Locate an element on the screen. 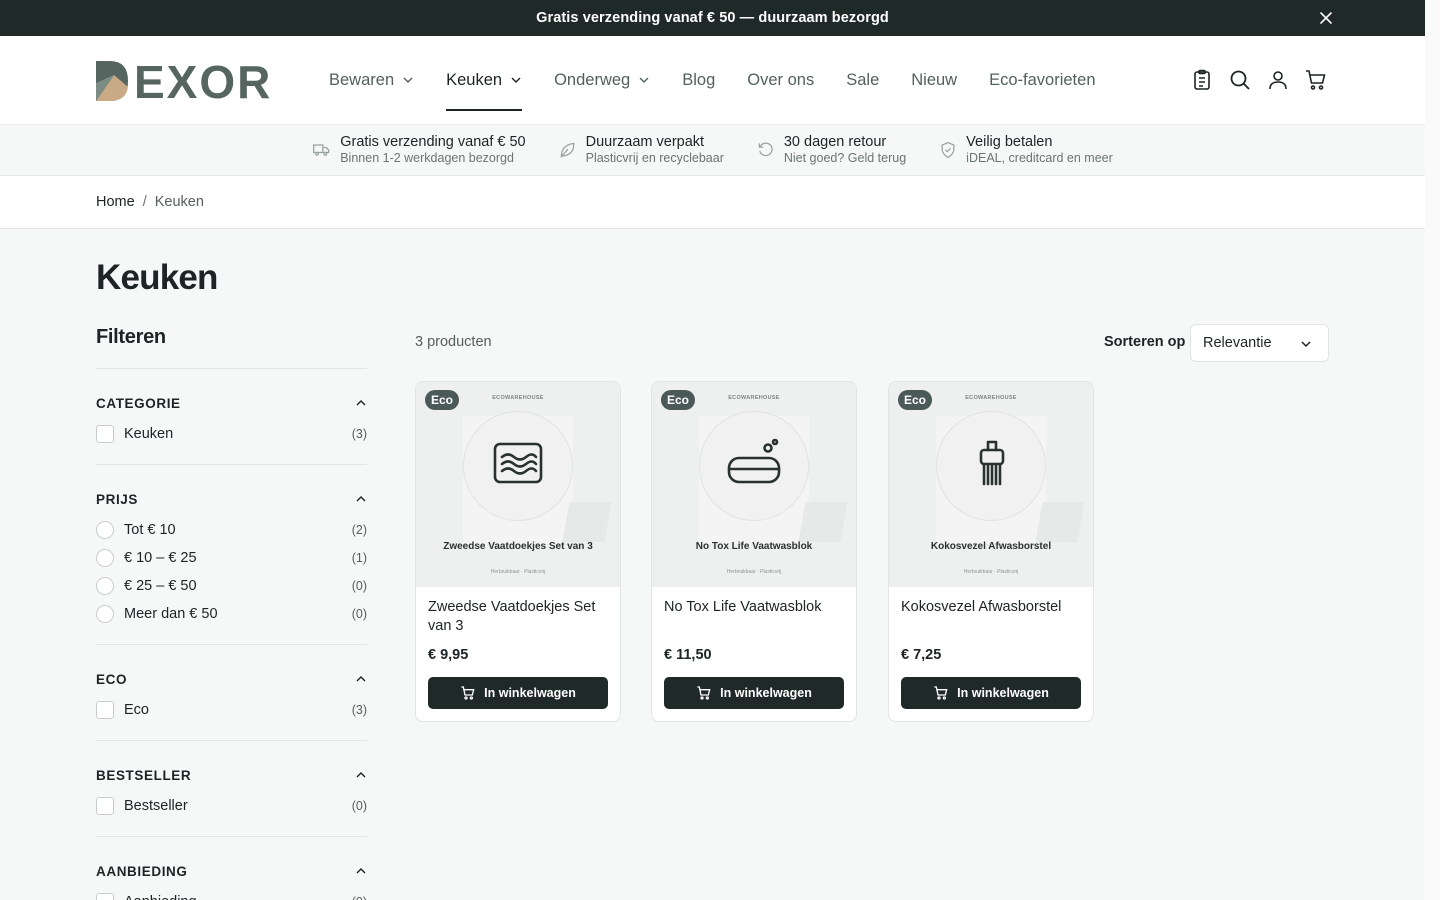 The height and width of the screenshot is (900, 1440). usp-item: Veilig betalen iDEAL, creditcard en meer is located at coordinates (1025, 150).